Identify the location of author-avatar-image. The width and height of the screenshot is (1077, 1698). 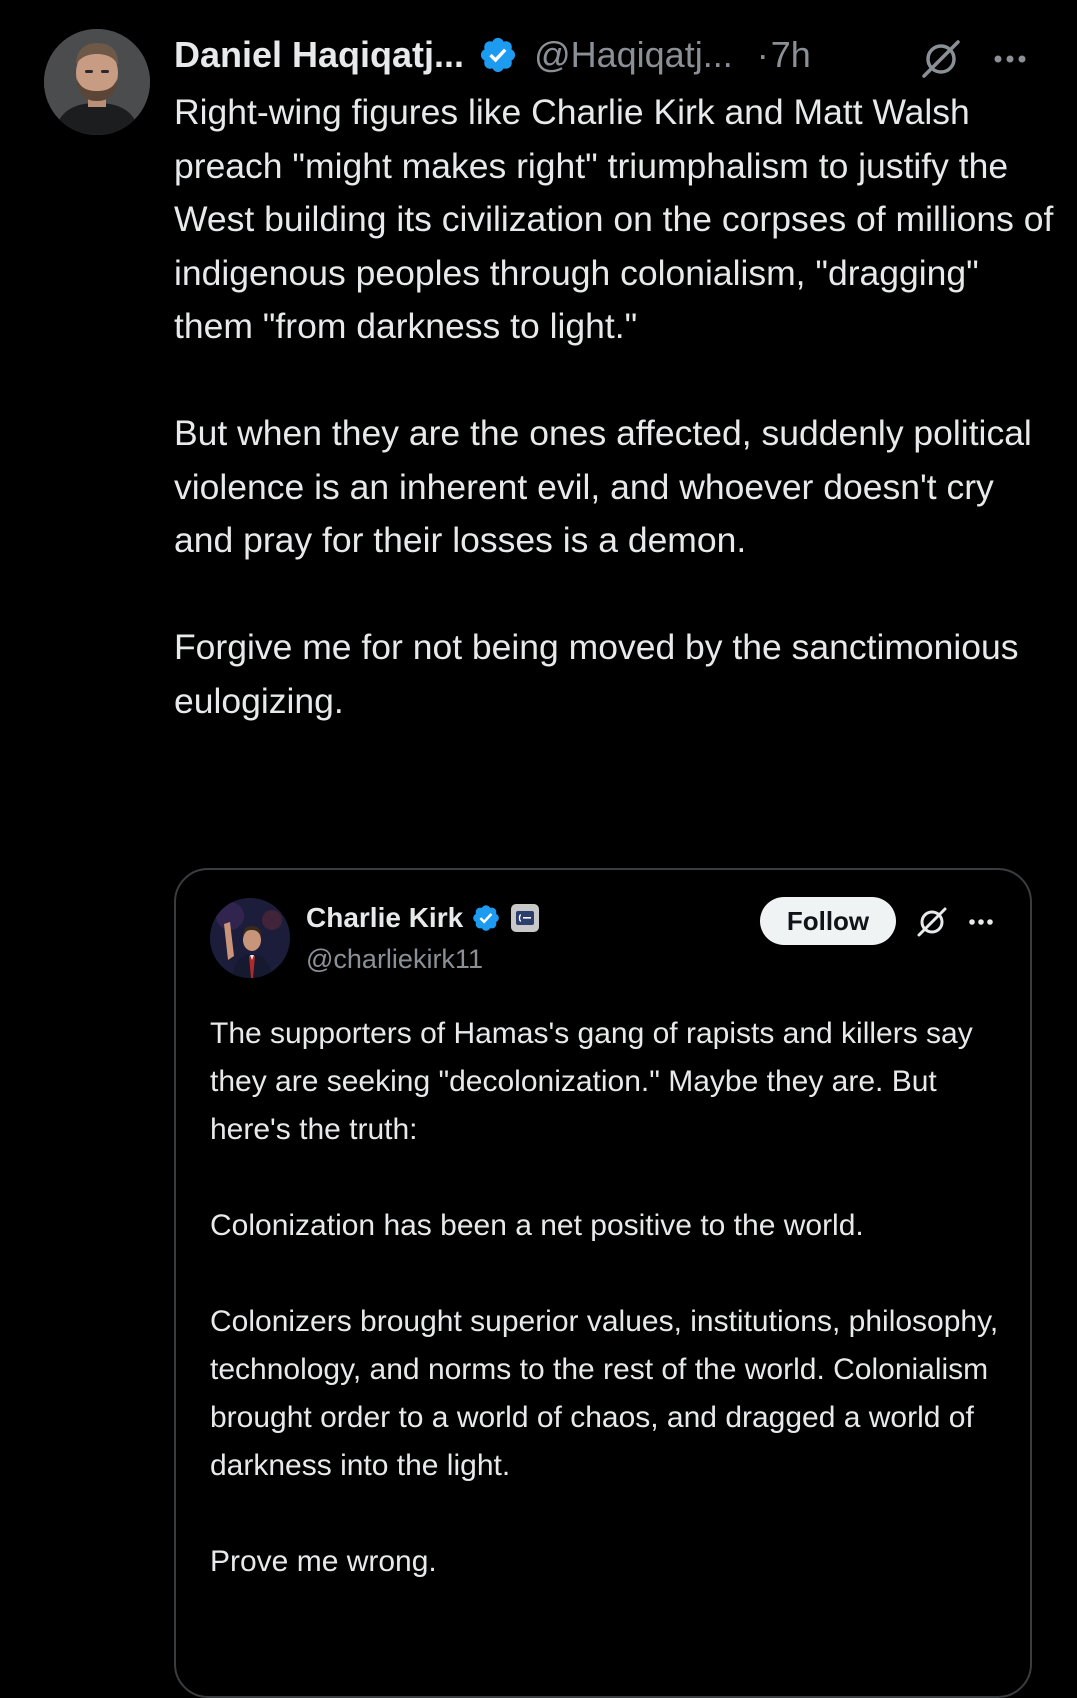
(97, 82).